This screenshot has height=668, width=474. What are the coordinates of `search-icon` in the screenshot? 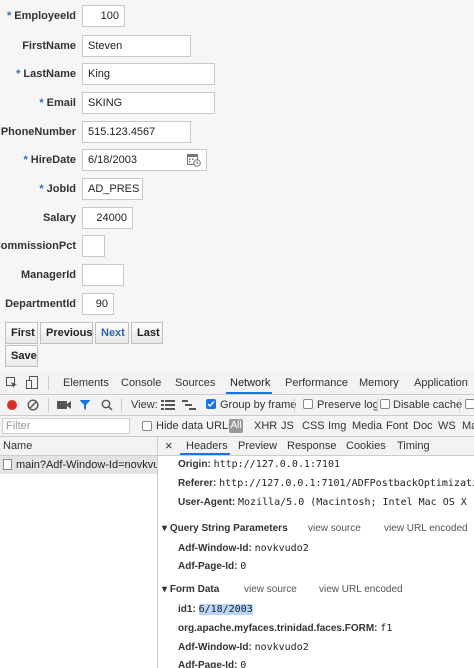 It's located at (107, 405).